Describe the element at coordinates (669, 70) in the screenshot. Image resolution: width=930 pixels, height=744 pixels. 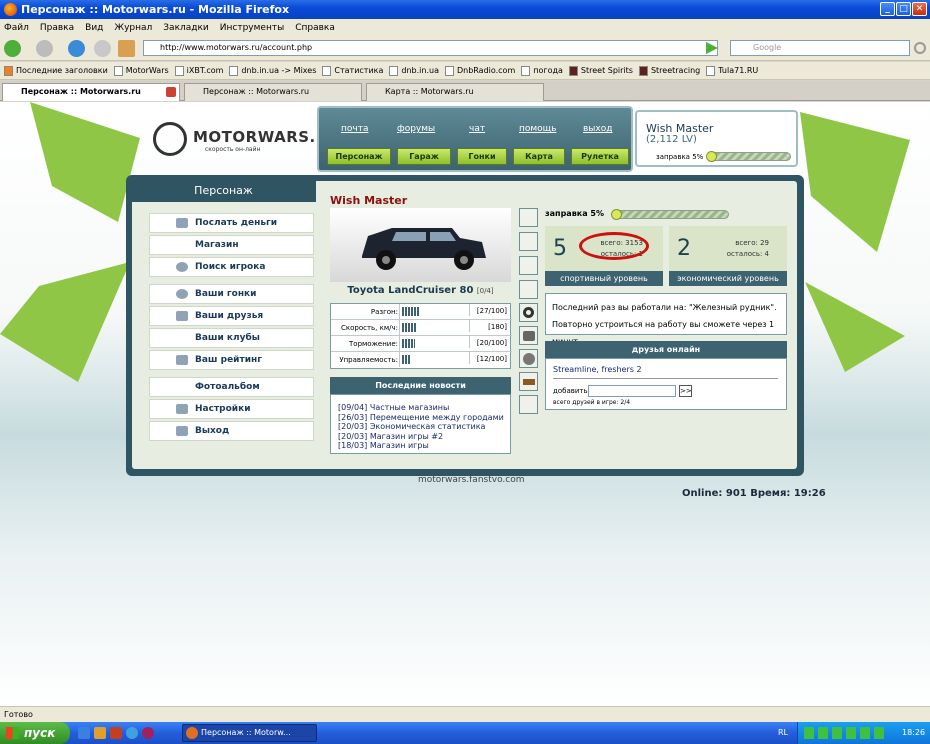
I see `bookmark-item: Streetracing` at that location.